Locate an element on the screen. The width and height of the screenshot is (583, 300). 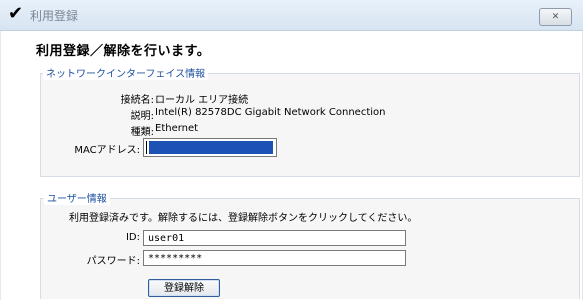
close-icon: ✕ is located at coordinates (555, 17).